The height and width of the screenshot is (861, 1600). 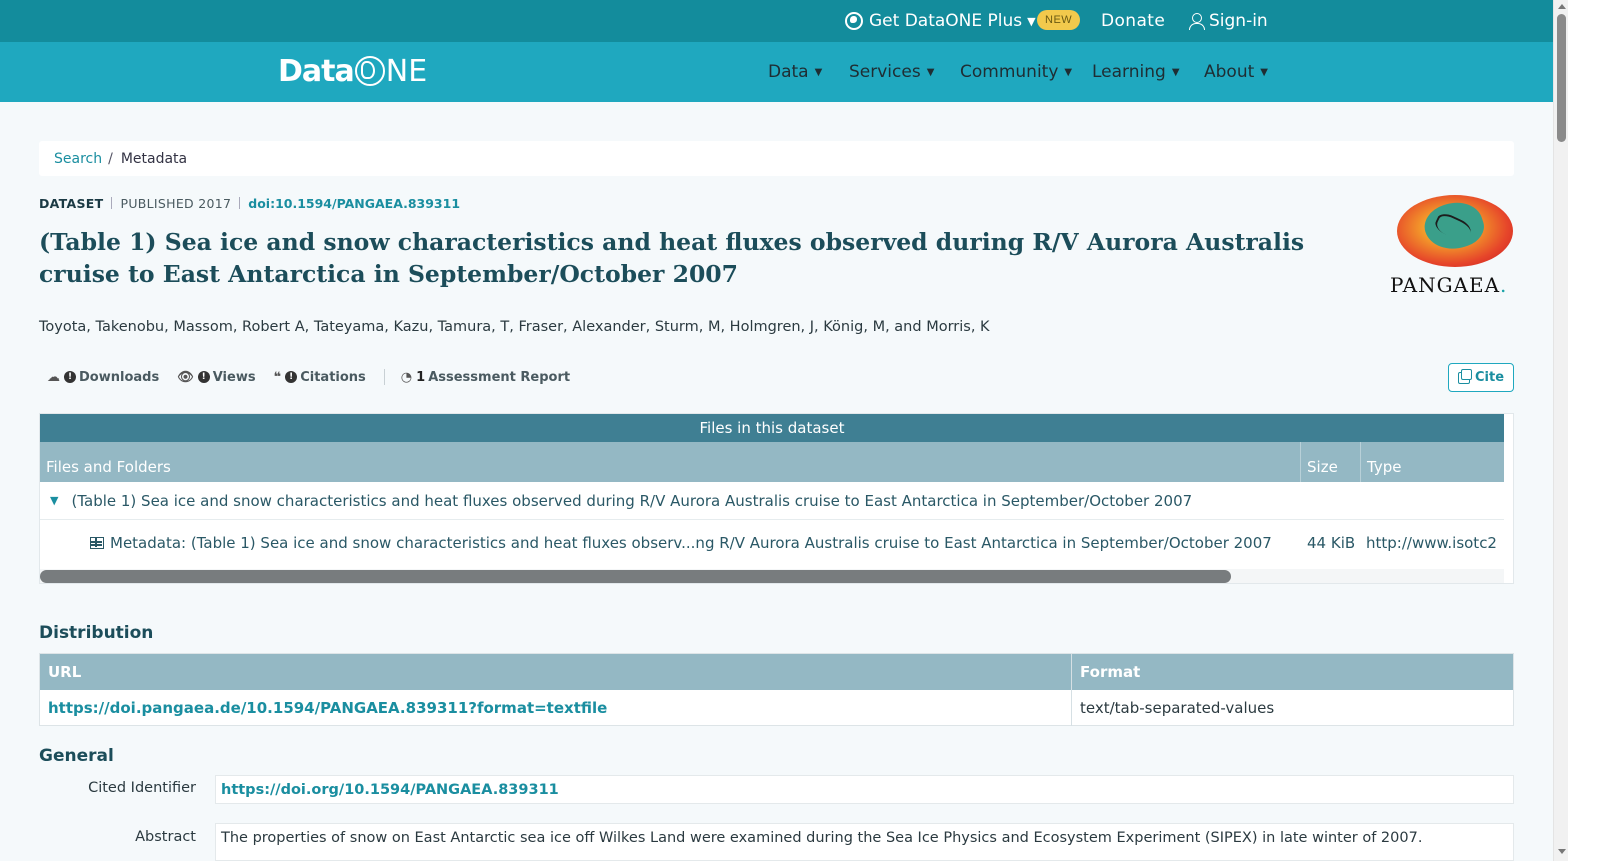 I want to click on column-header-format: Format, so click(x=1110, y=672).